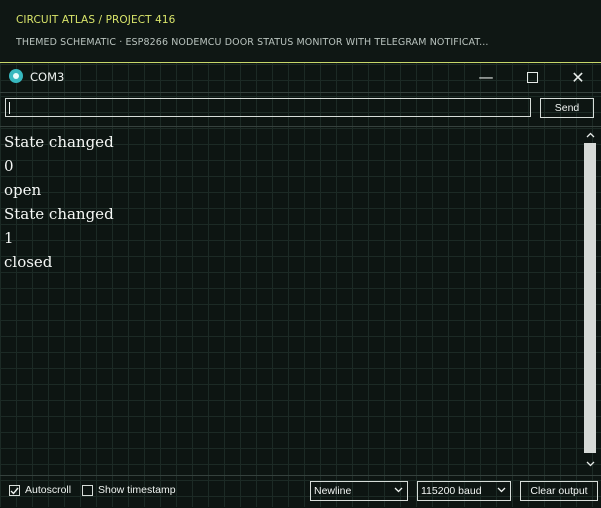 Image resolution: width=601 pixels, height=508 pixels. Describe the element at coordinates (9, 238) in the screenshot. I see `output-line: 1` at that location.